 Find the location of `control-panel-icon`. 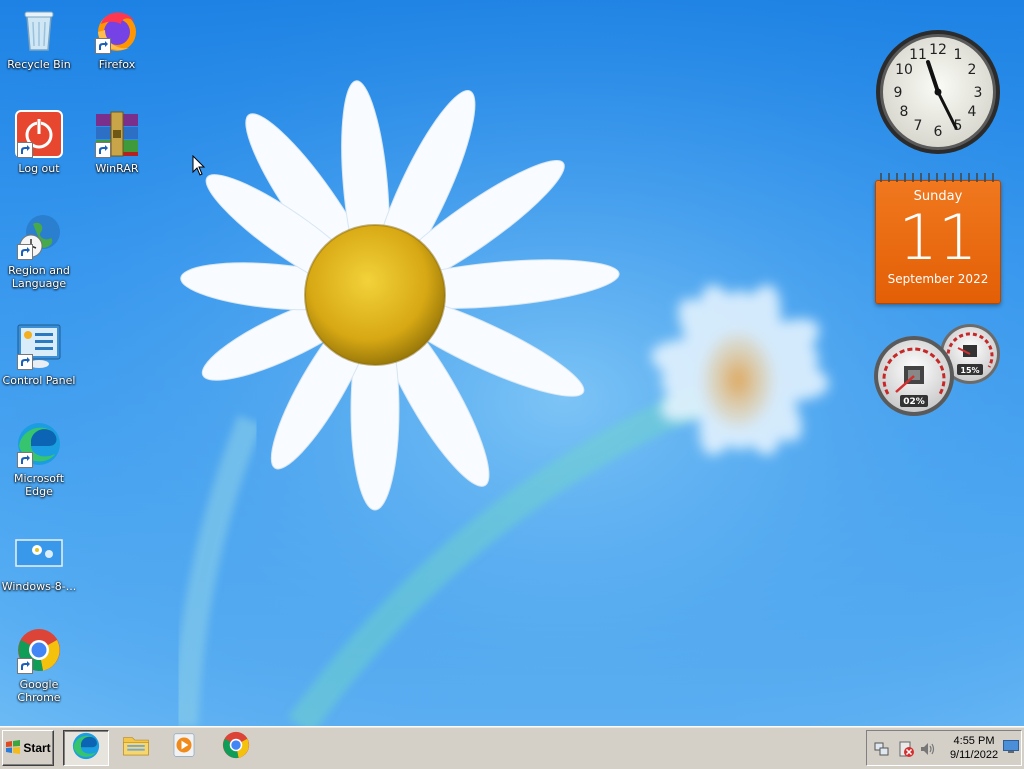

control-panel-icon is located at coordinates (39, 346).